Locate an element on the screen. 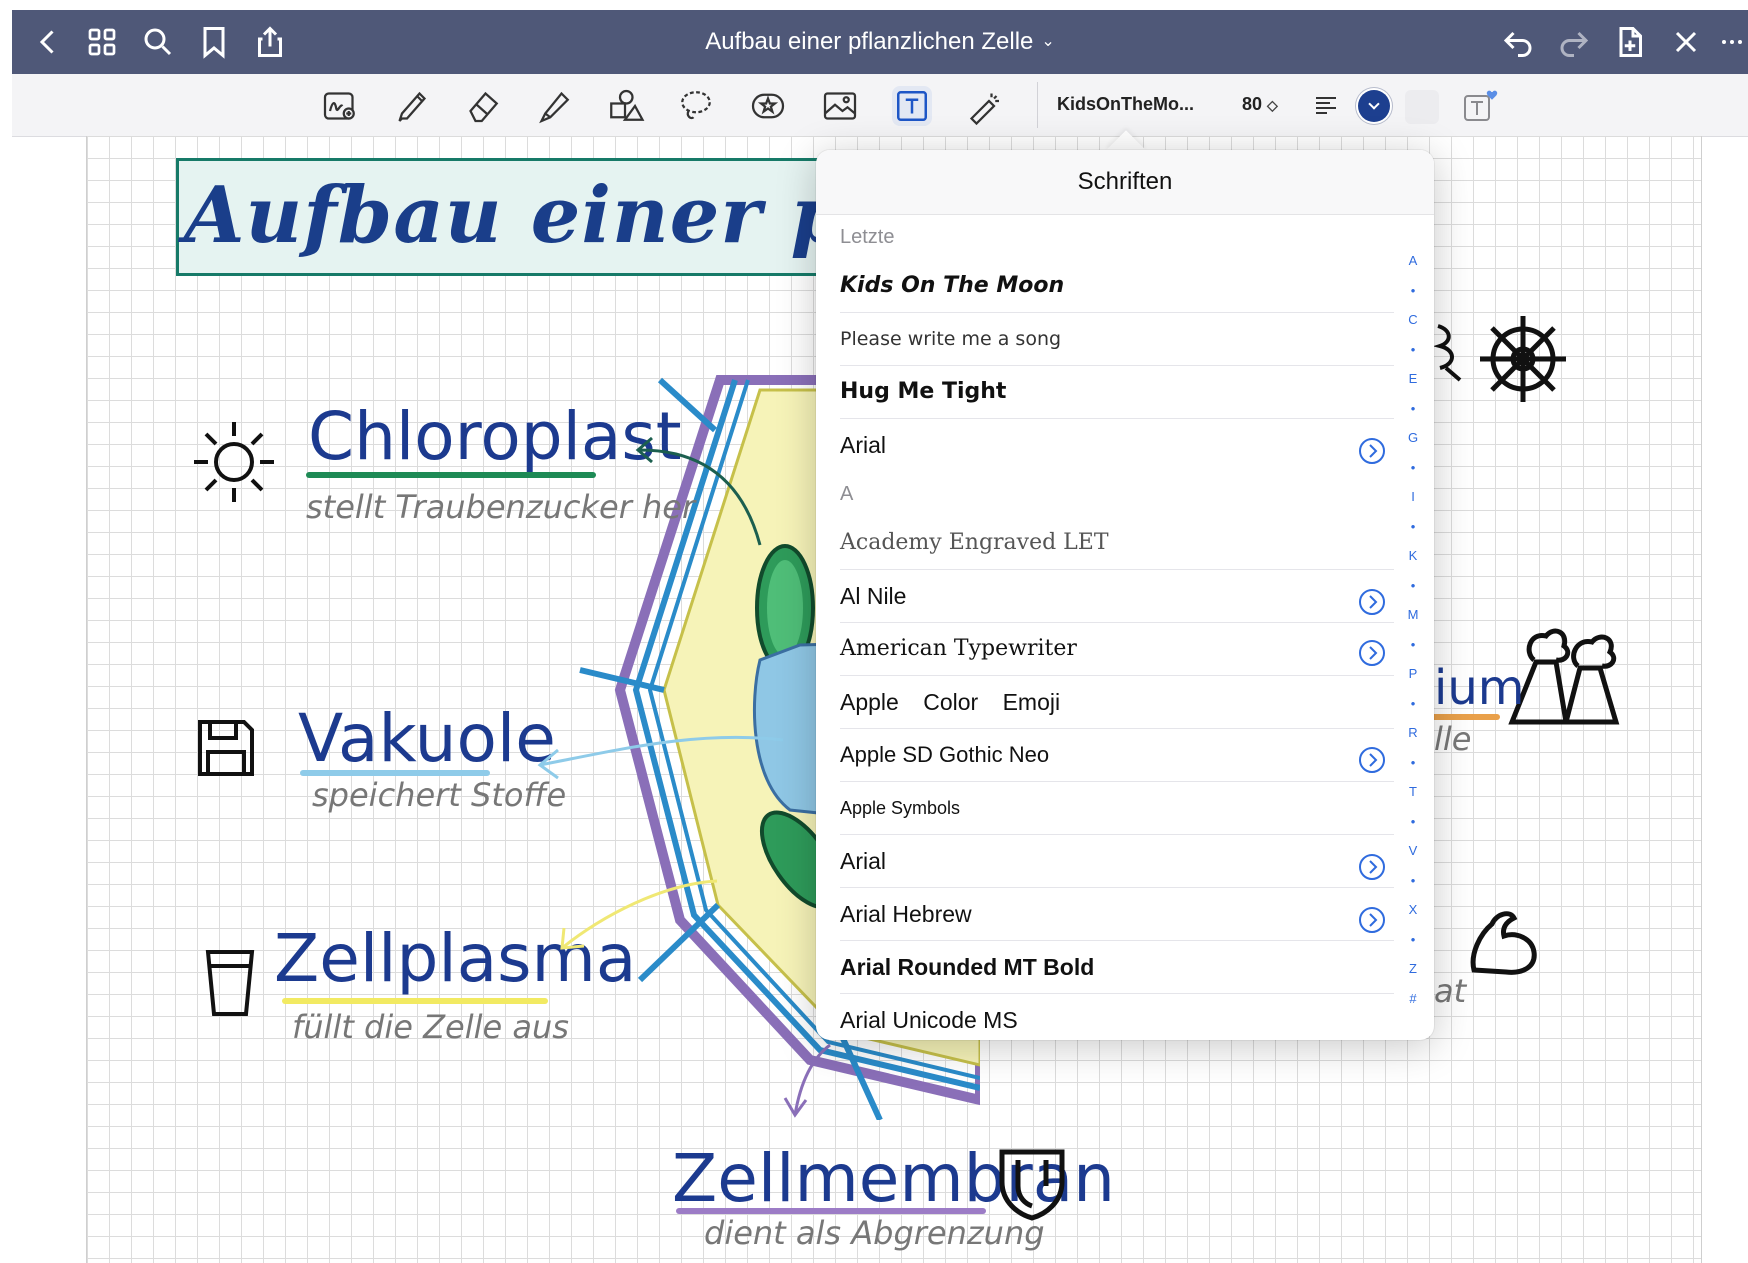 The width and height of the screenshot is (1748, 1263). text-background-swatch is located at coordinates (1422, 107).